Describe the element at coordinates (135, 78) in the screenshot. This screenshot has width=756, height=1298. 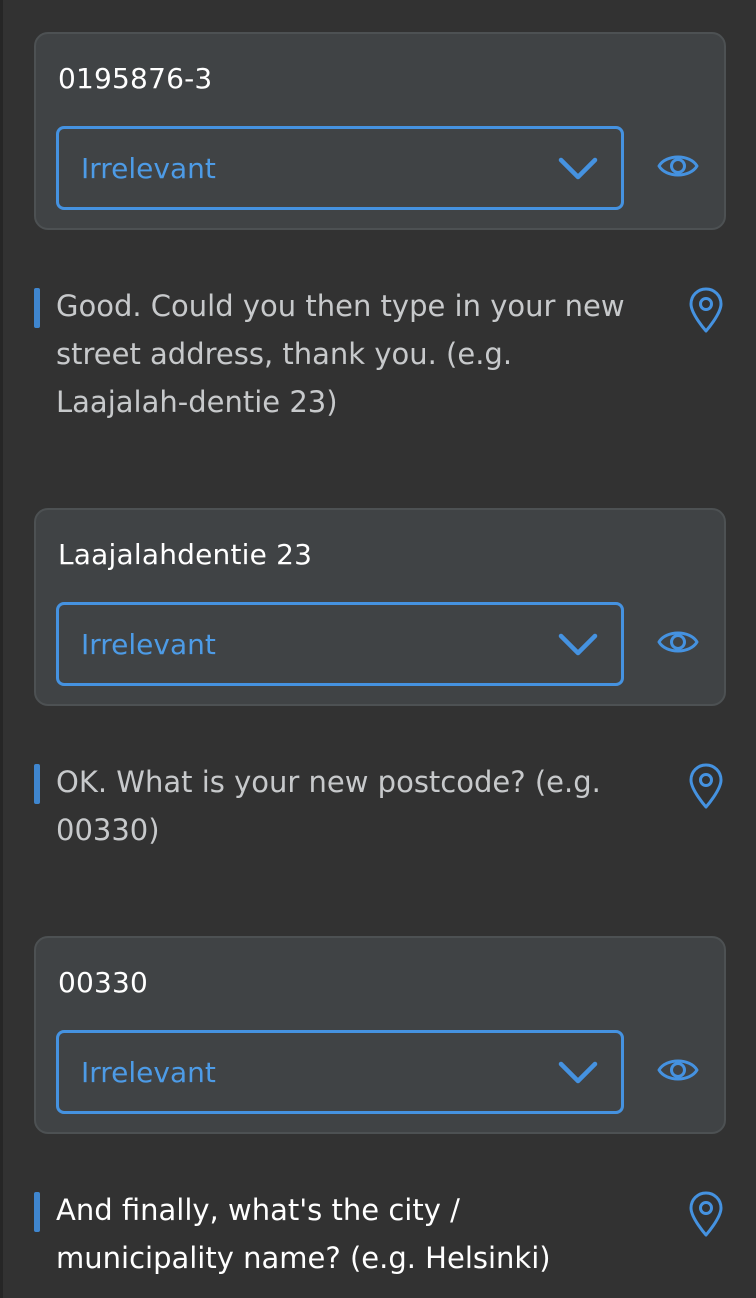
I see `response-value: 0195876-3` at that location.